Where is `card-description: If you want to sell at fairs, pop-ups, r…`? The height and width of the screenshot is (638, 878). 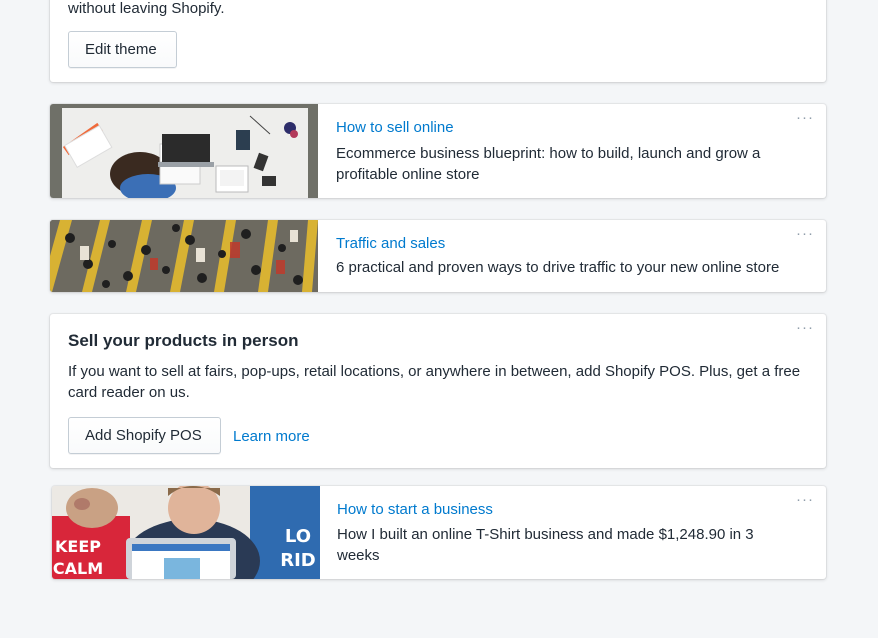
card-description: If you want to sell at fairs, pop-ups, r… is located at coordinates (434, 382).